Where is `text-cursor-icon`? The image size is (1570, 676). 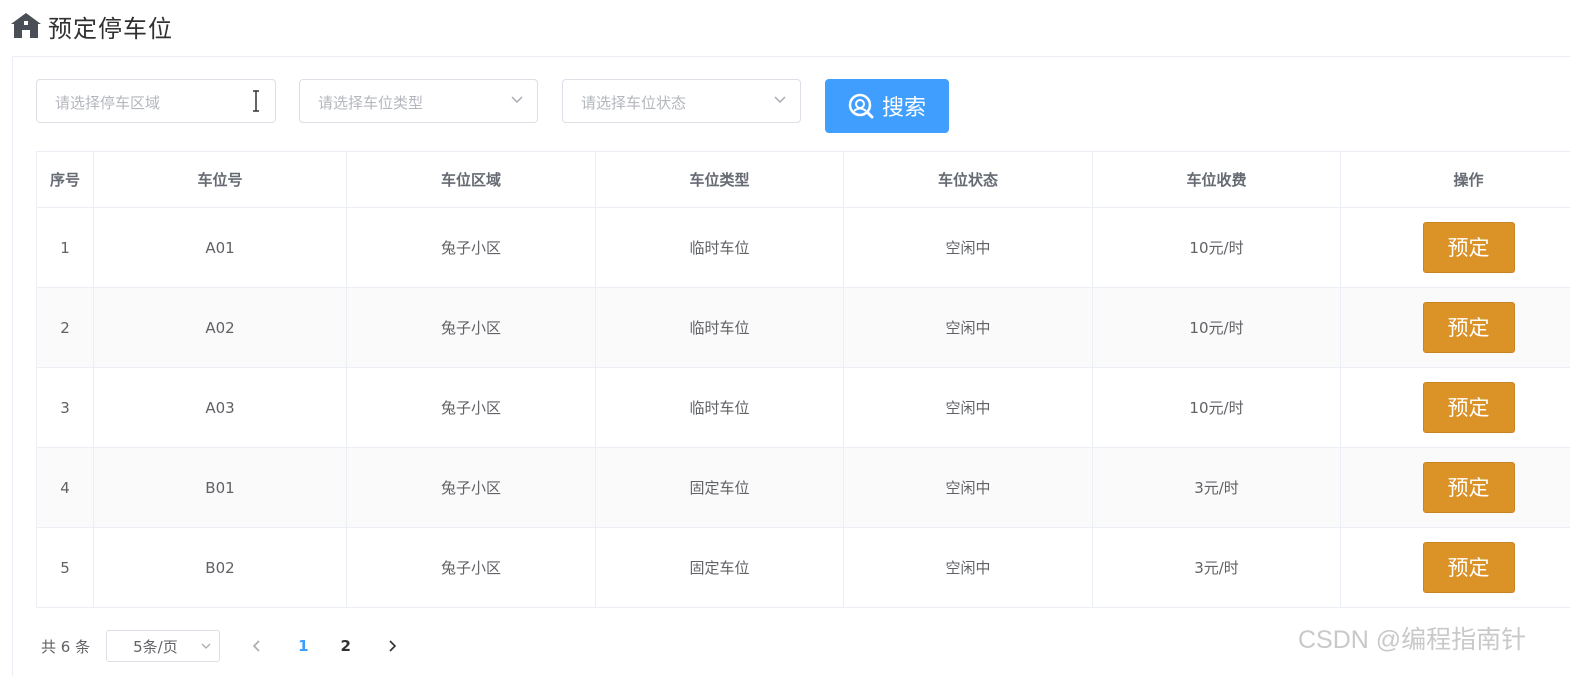
text-cursor-icon is located at coordinates (256, 101).